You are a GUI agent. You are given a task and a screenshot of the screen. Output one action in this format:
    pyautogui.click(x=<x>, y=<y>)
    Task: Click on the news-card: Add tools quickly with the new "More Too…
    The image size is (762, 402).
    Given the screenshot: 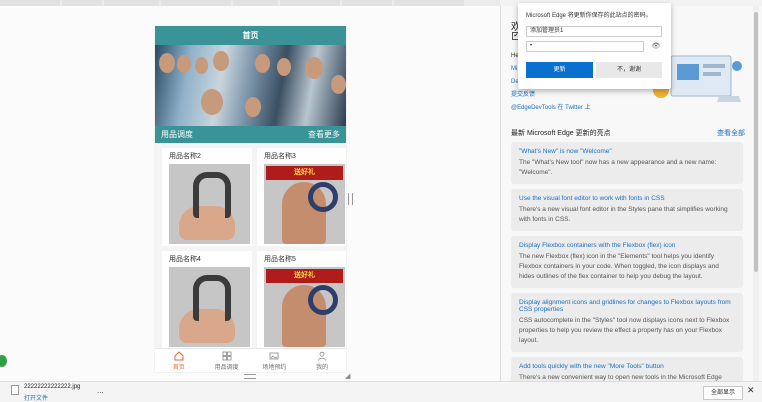 What is the action you would take?
    pyautogui.click(x=627, y=369)
    